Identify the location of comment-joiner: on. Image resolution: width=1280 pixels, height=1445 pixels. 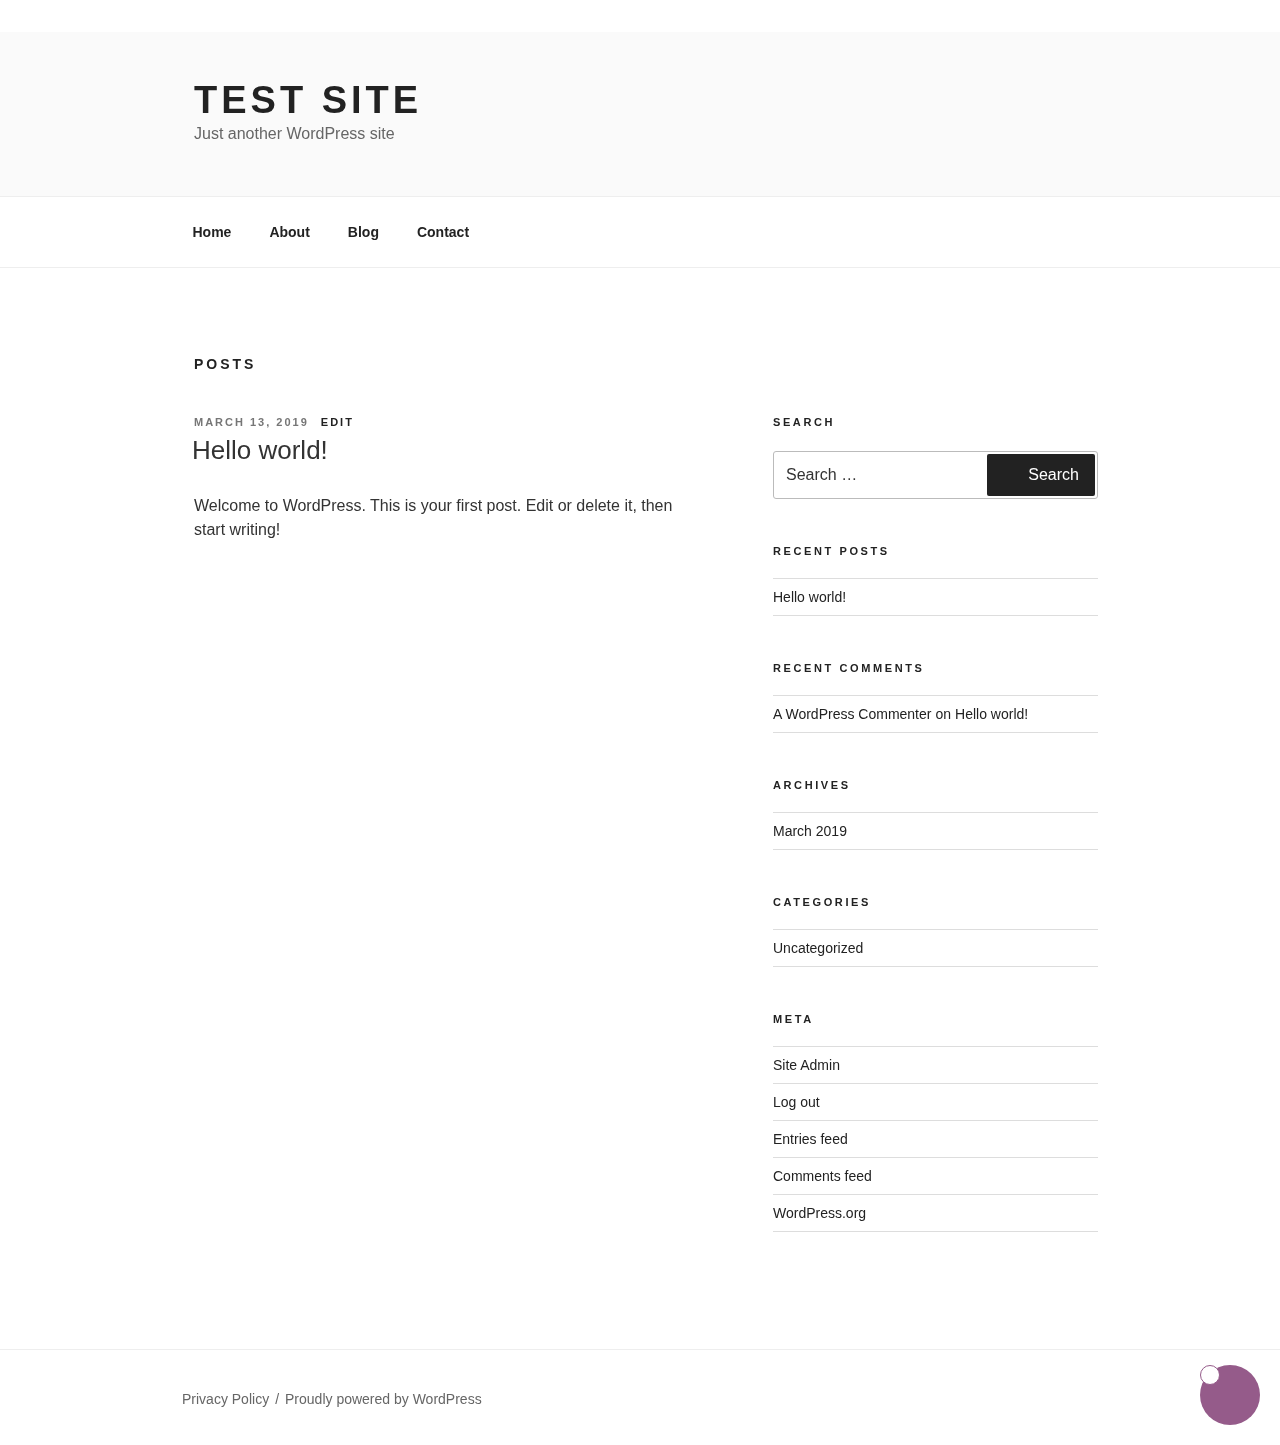
(943, 714).